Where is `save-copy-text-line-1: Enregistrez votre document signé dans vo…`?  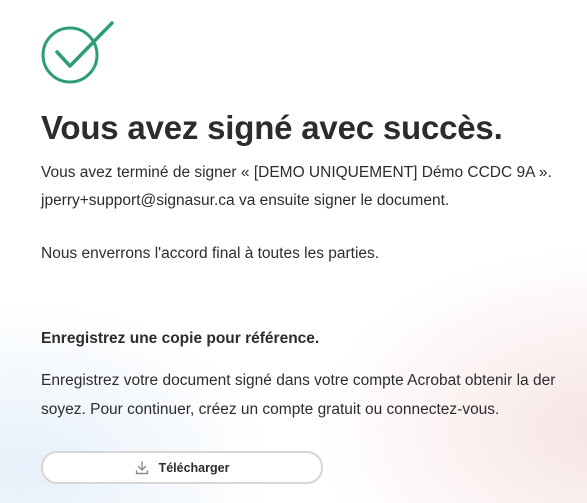
save-copy-text-line-1: Enregistrez votre document signé dans vo… is located at coordinates (298, 380).